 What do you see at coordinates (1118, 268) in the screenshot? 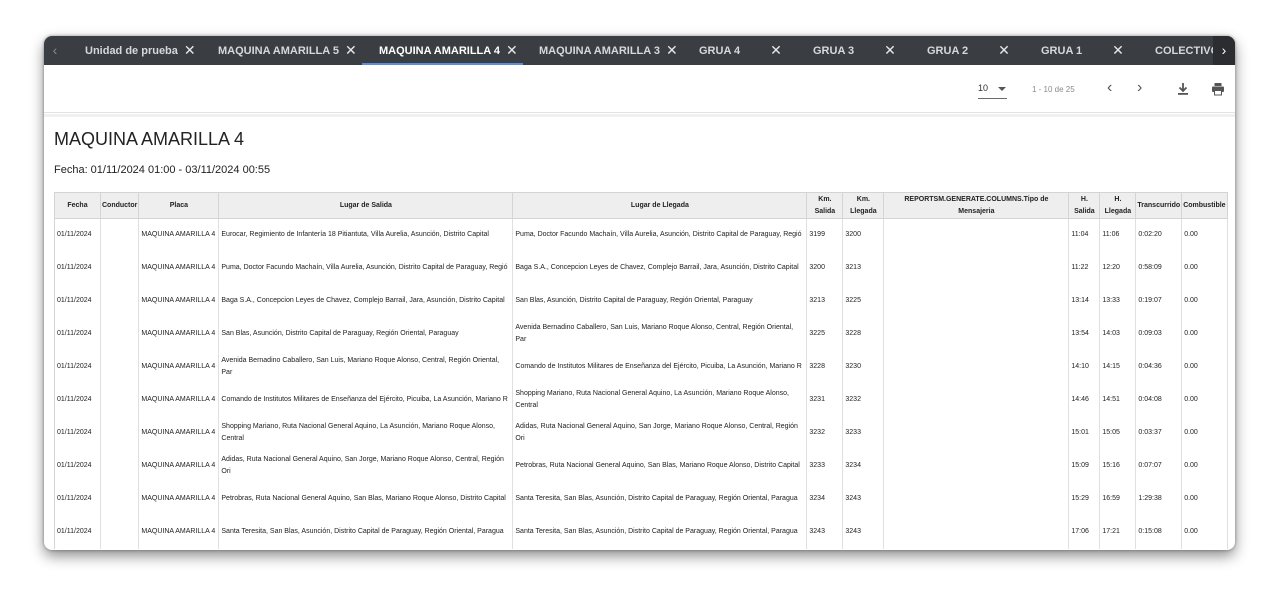
I see `cell-h-llegada: 12:20` at bounding box center [1118, 268].